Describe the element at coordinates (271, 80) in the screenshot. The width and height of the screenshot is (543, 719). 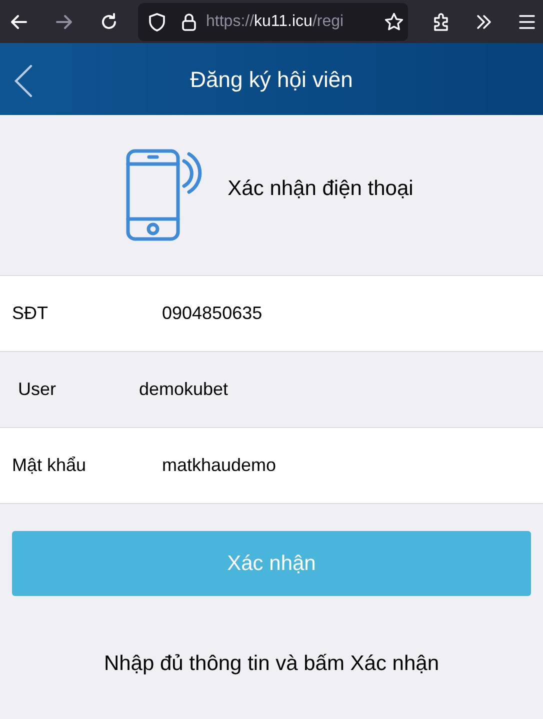
I see `page-title: Đăng ký hội viên` at that location.